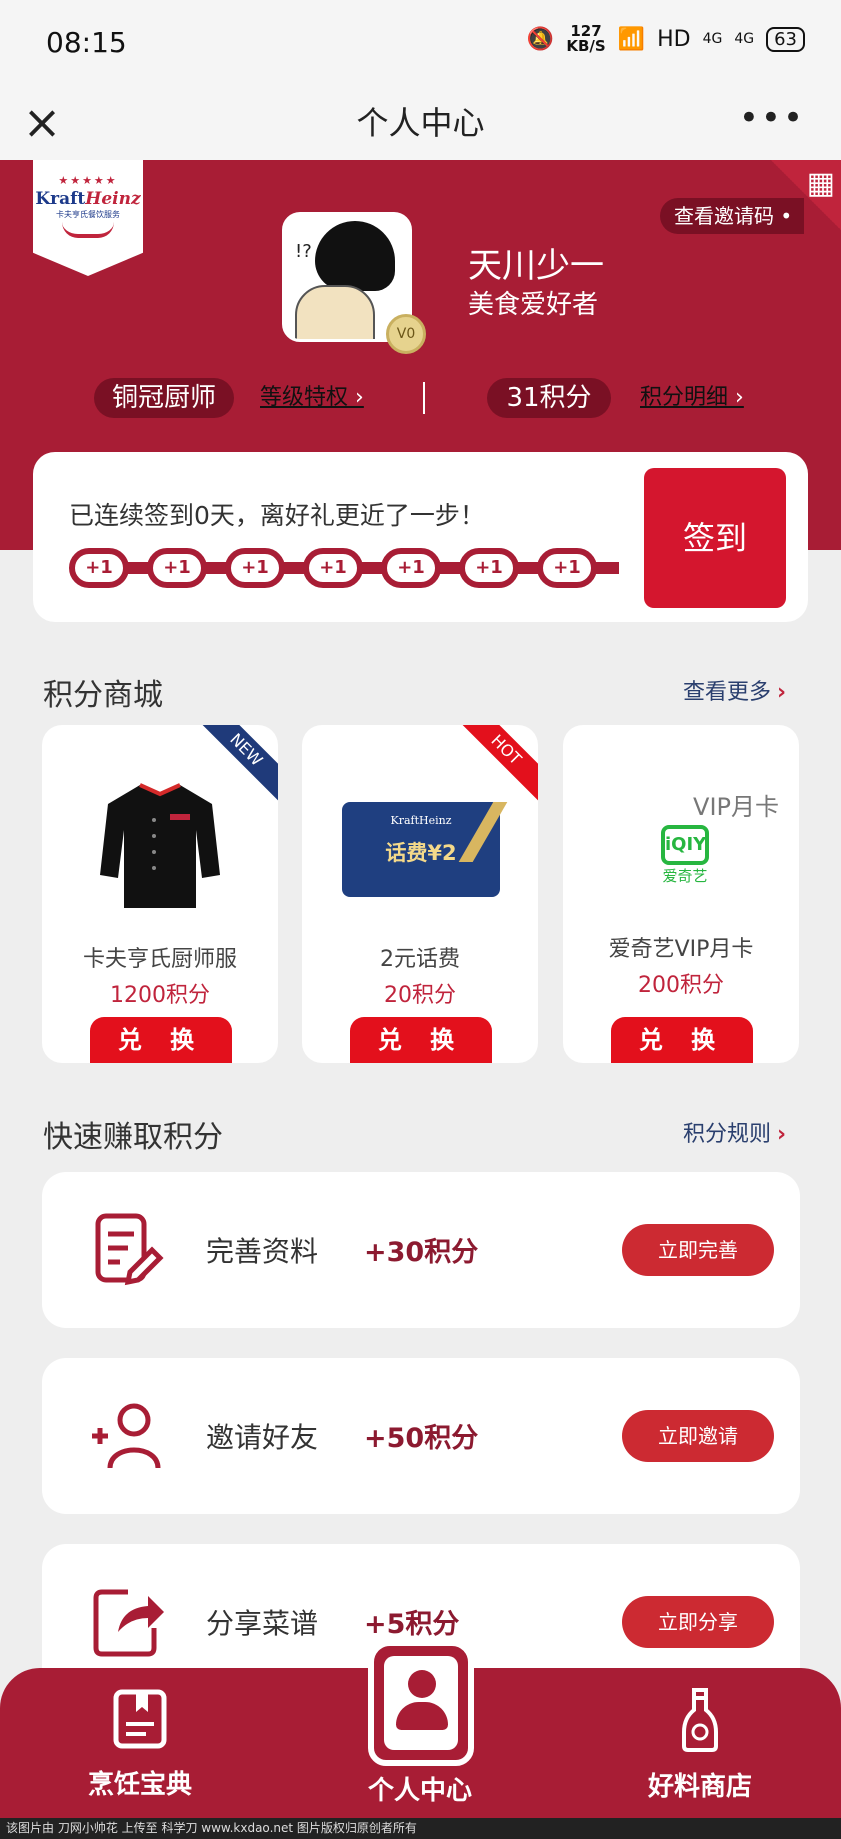 The height and width of the screenshot is (1839, 841). I want to click on points-link-text: 积分明细, so click(684, 397).